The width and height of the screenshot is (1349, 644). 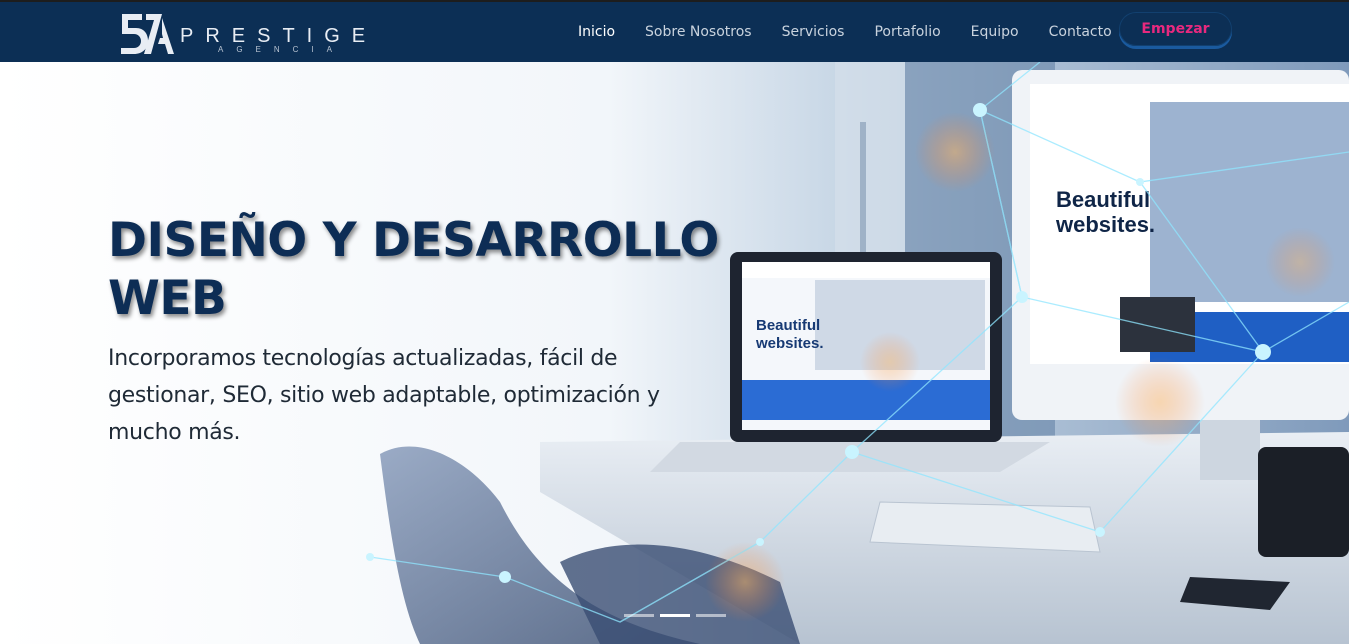 I want to click on nav-link-servicios: Servicios, so click(x=813, y=32).